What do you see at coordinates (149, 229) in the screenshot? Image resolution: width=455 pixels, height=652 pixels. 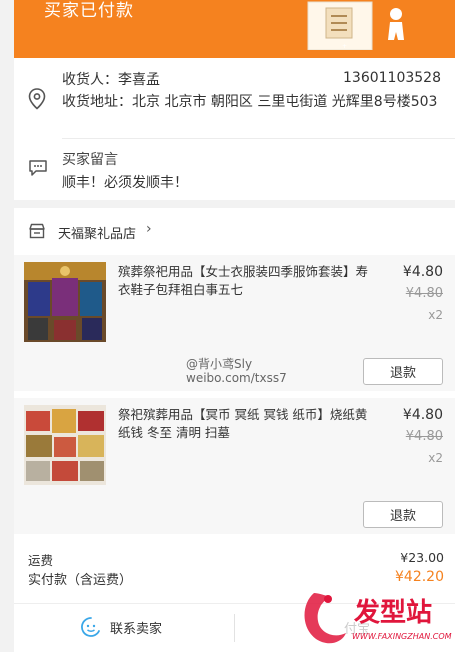 I see `chevron-right-icon: ›` at bounding box center [149, 229].